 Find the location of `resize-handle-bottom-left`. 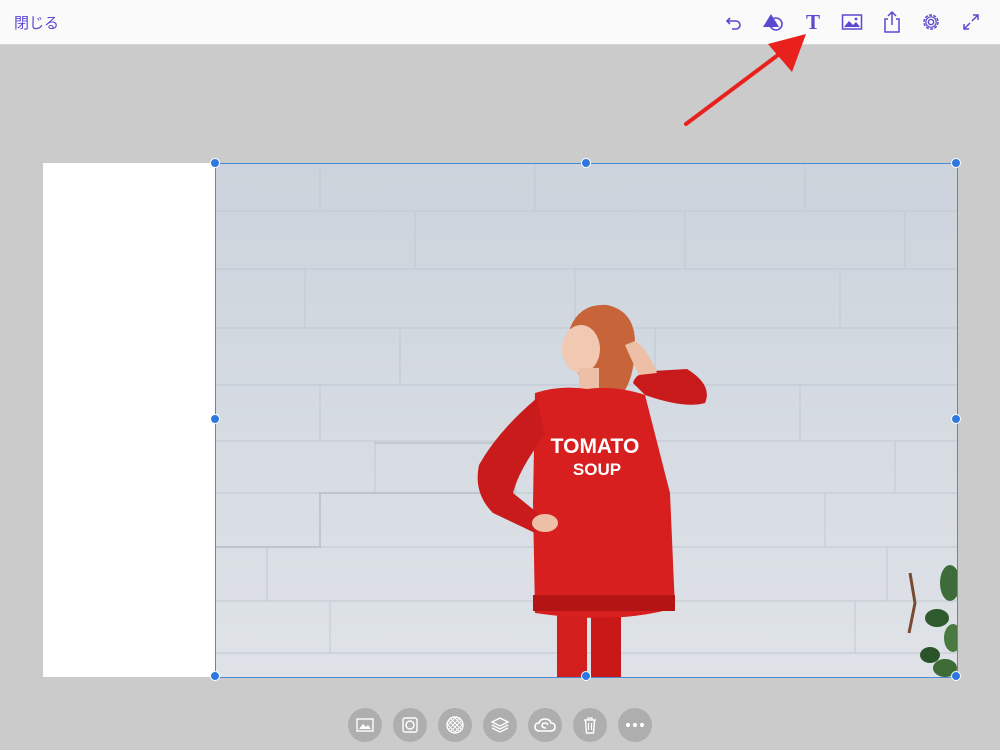

resize-handle-bottom-left is located at coordinates (215, 676).